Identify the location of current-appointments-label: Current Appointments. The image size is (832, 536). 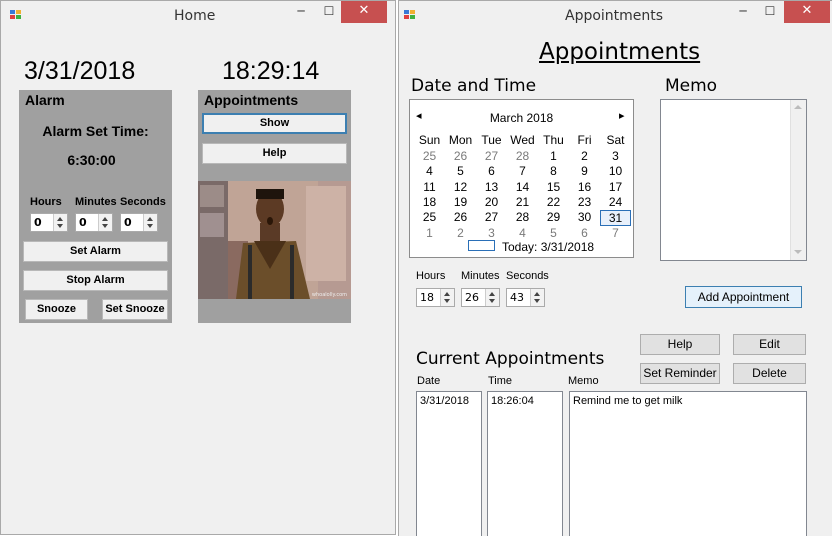
(510, 359).